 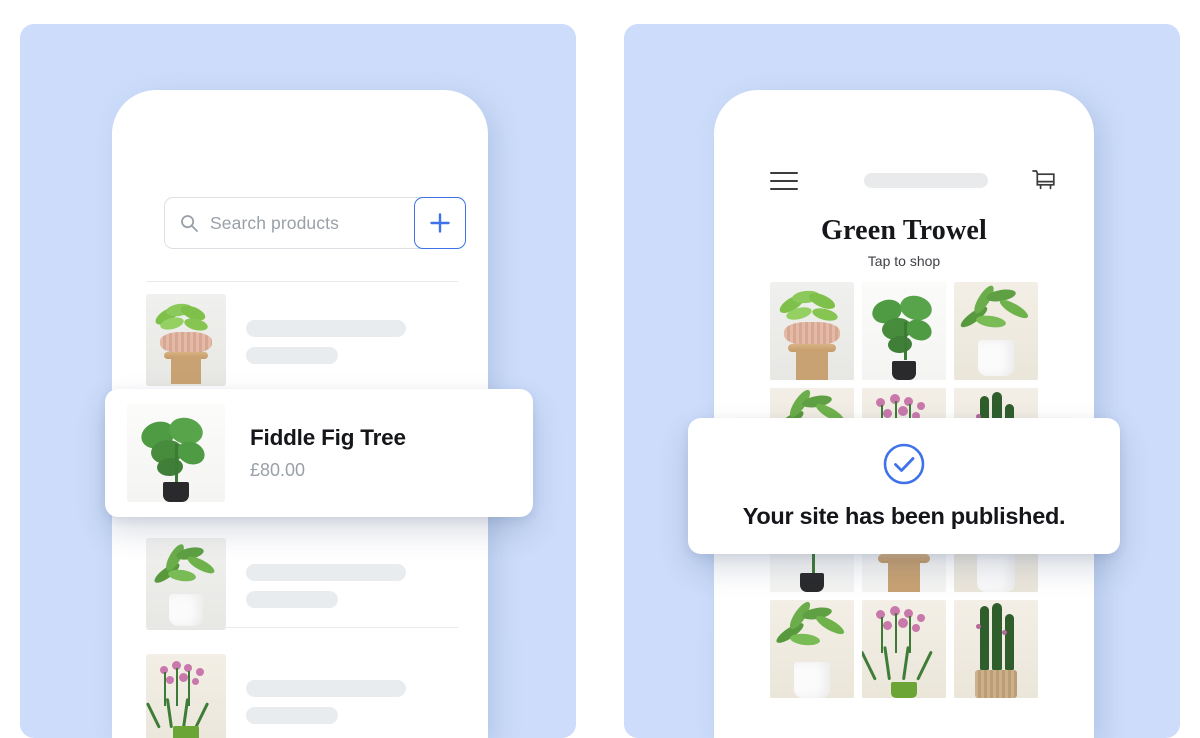 What do you see at coordinates (1044, 181) in the screenshot?
I see `shopping-cart-icon` at bounding box center [1044, 181].